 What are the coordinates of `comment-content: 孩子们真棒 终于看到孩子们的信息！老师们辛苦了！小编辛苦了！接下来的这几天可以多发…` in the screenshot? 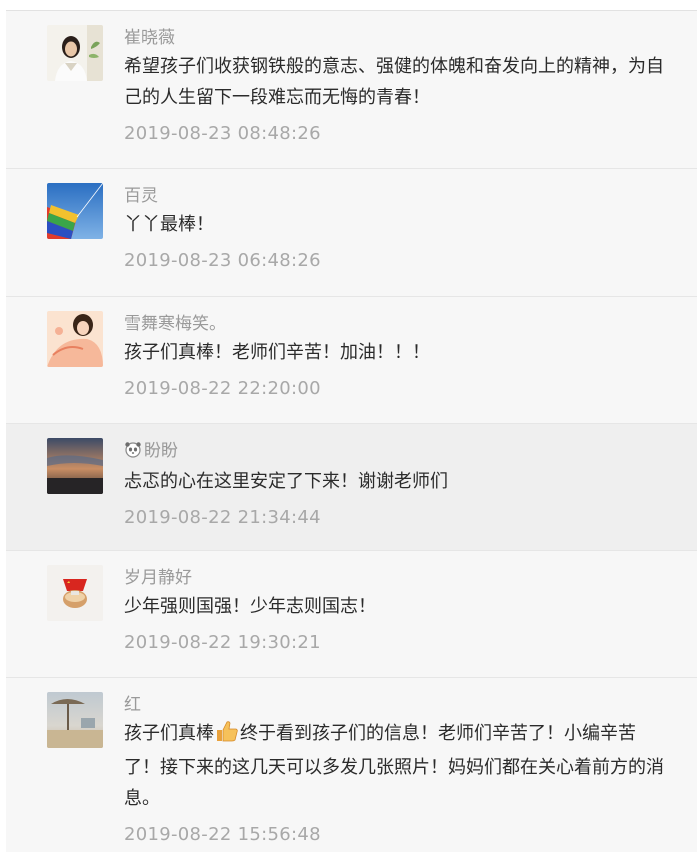 It's located at (394, 766).